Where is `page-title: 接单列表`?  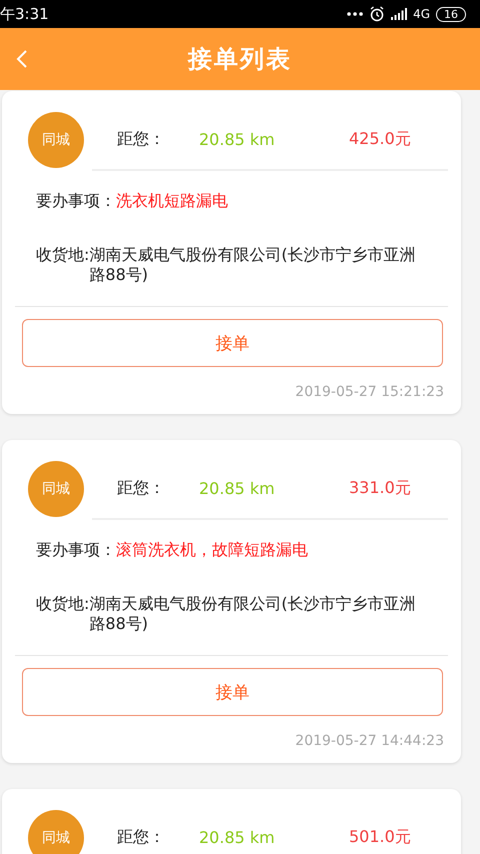
page-title: 接单列表 is located at coordinates (240, 59).